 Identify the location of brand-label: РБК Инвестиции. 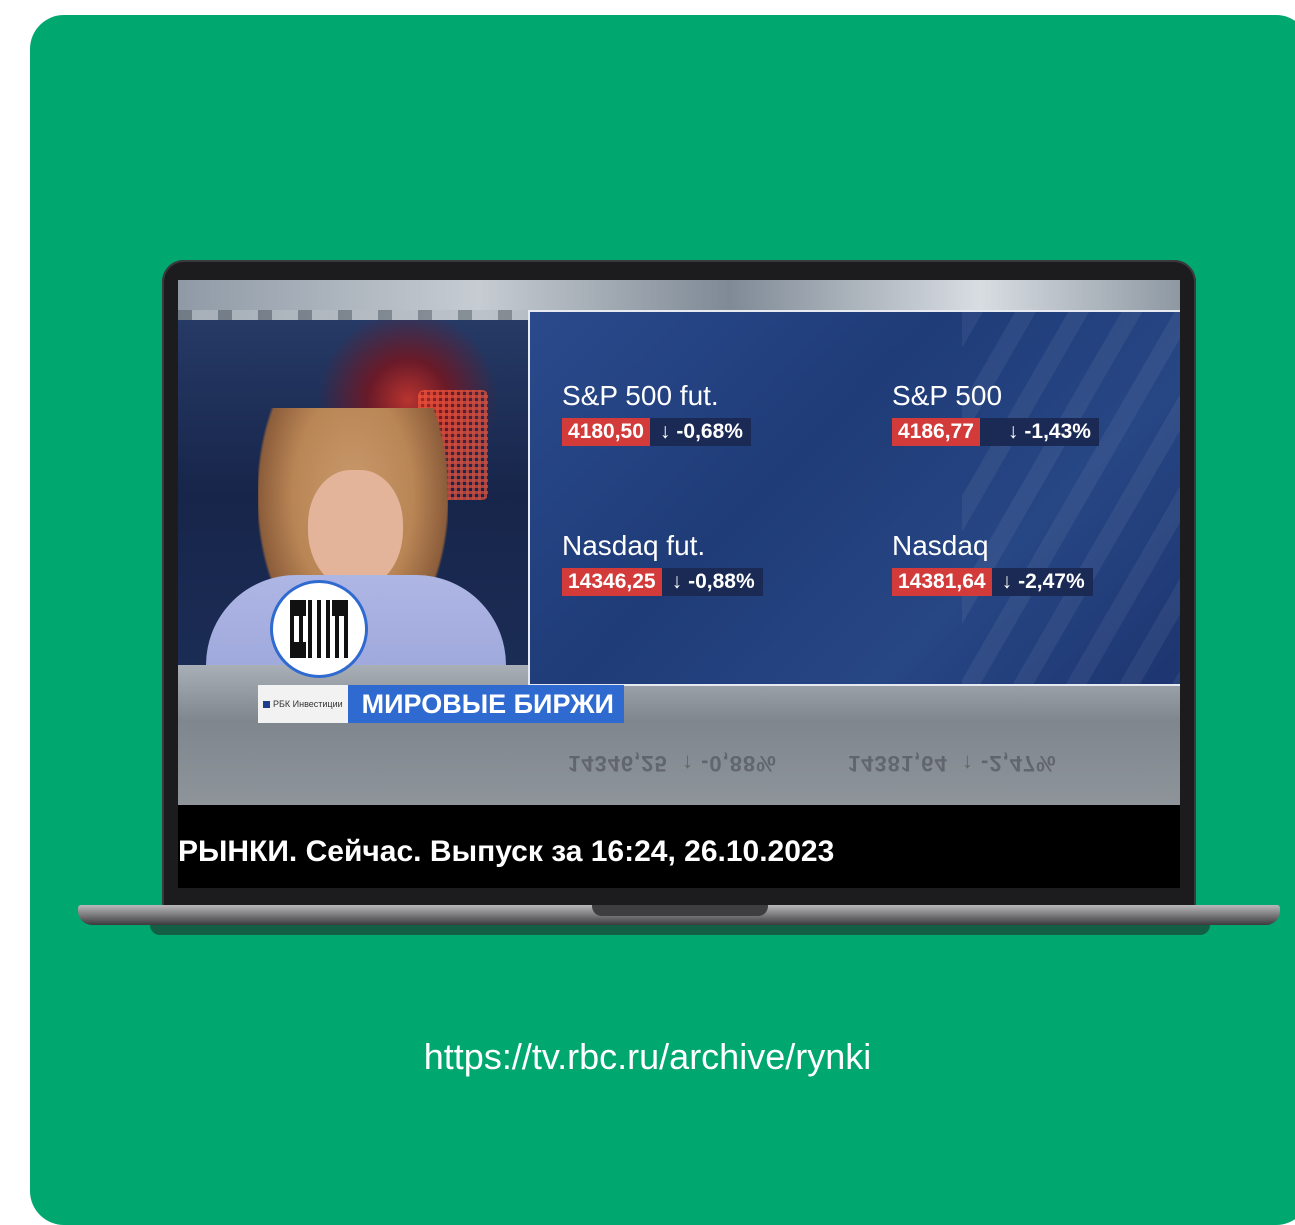
(308, 704).